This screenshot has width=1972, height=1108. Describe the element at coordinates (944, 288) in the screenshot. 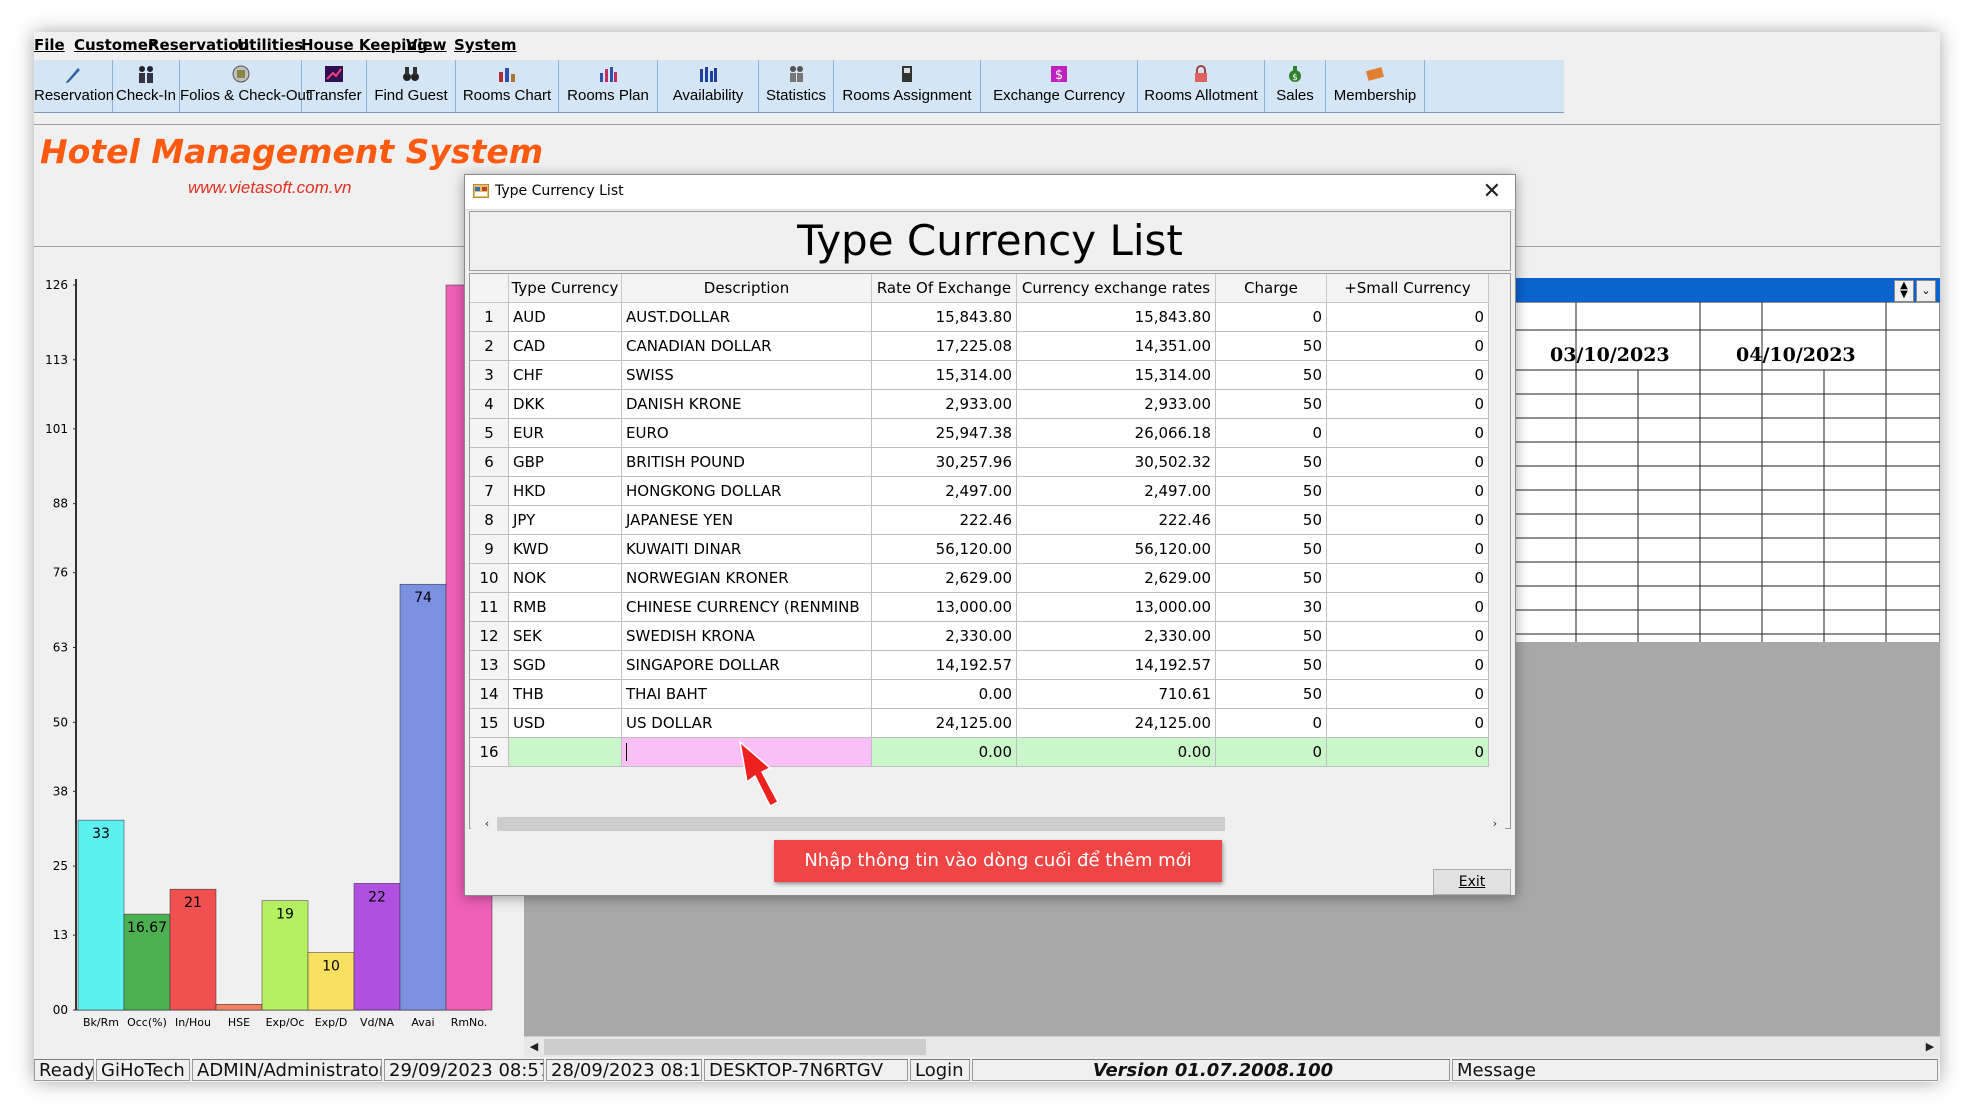

I see `column-header: Rate Of Exchange` at that location.